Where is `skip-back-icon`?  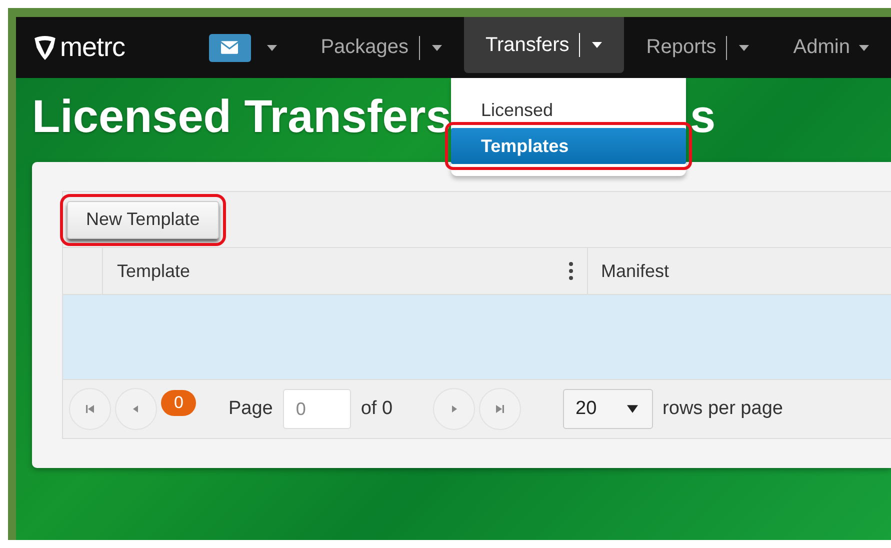 skip-back-icon is located at coordinates (90, 409).